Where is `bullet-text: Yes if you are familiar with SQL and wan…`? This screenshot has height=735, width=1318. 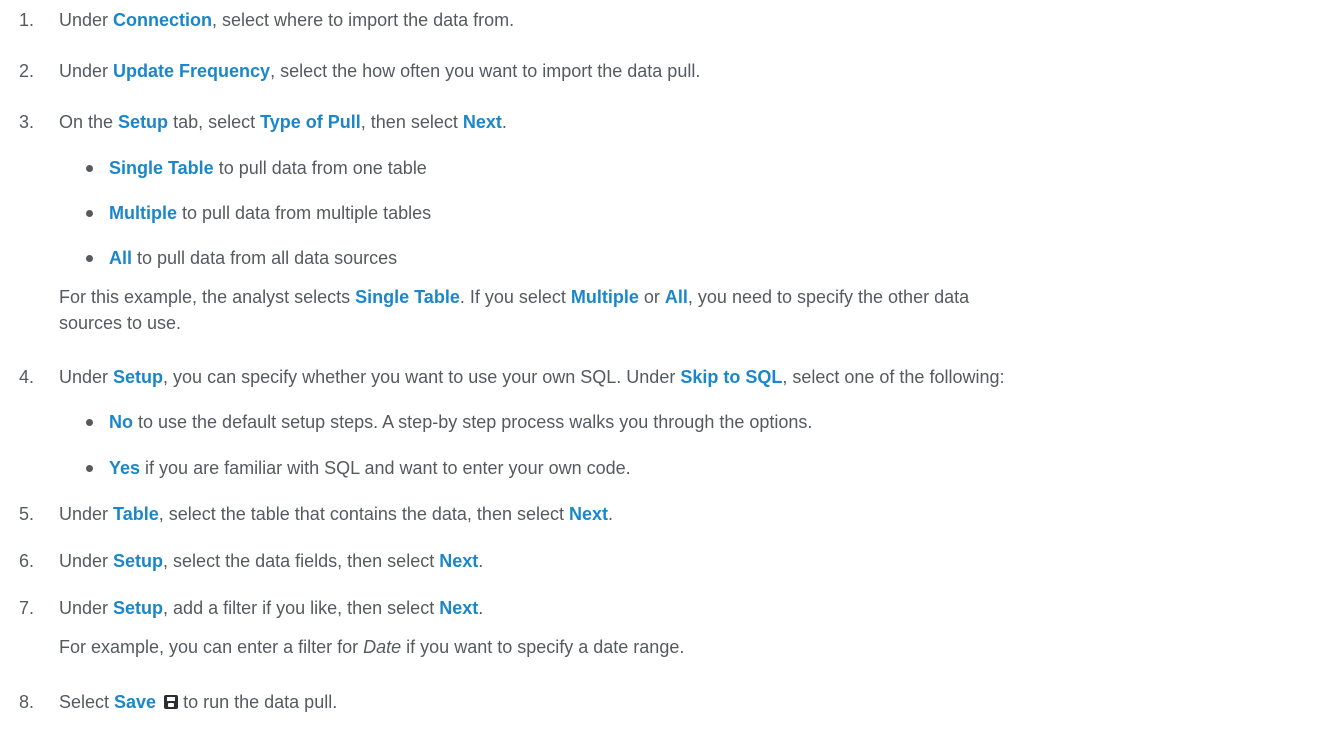 bullet-text: Yes if you are familiar with SQL and wan… is located at coordinates (370, 468).